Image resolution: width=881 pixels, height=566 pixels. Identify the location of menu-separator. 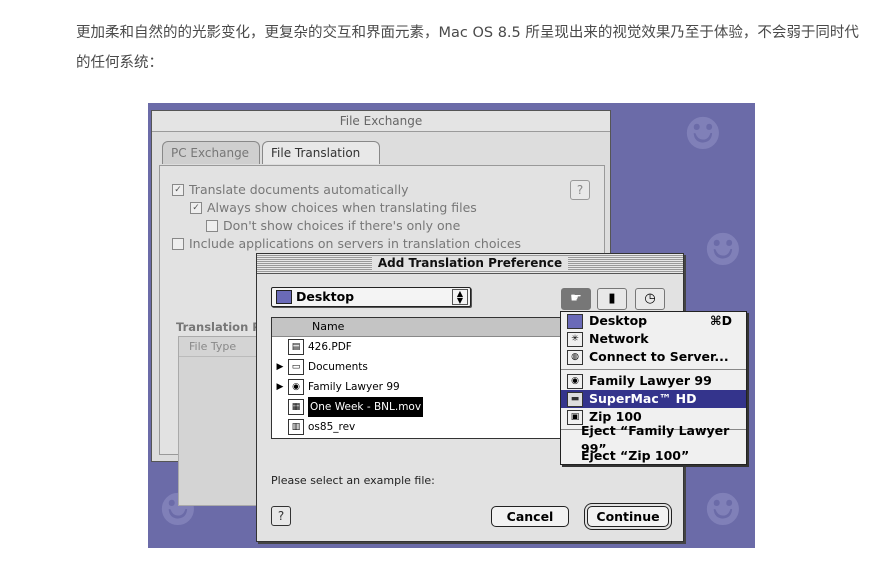
(653, 369).